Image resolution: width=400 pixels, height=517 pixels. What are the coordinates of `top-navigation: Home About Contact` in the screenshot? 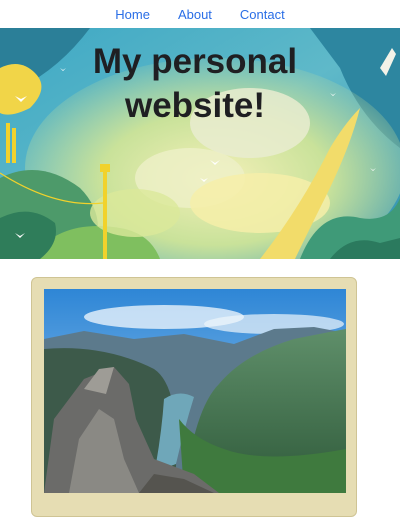 It's located at (200, 14).